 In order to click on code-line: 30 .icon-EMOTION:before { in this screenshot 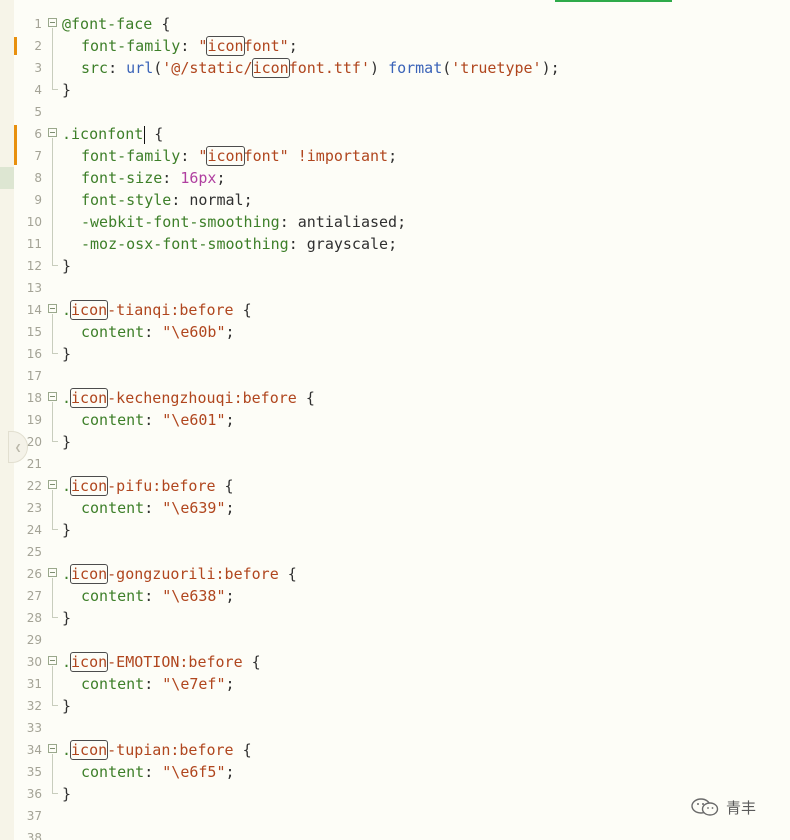, I will do `click(395, 662)`.